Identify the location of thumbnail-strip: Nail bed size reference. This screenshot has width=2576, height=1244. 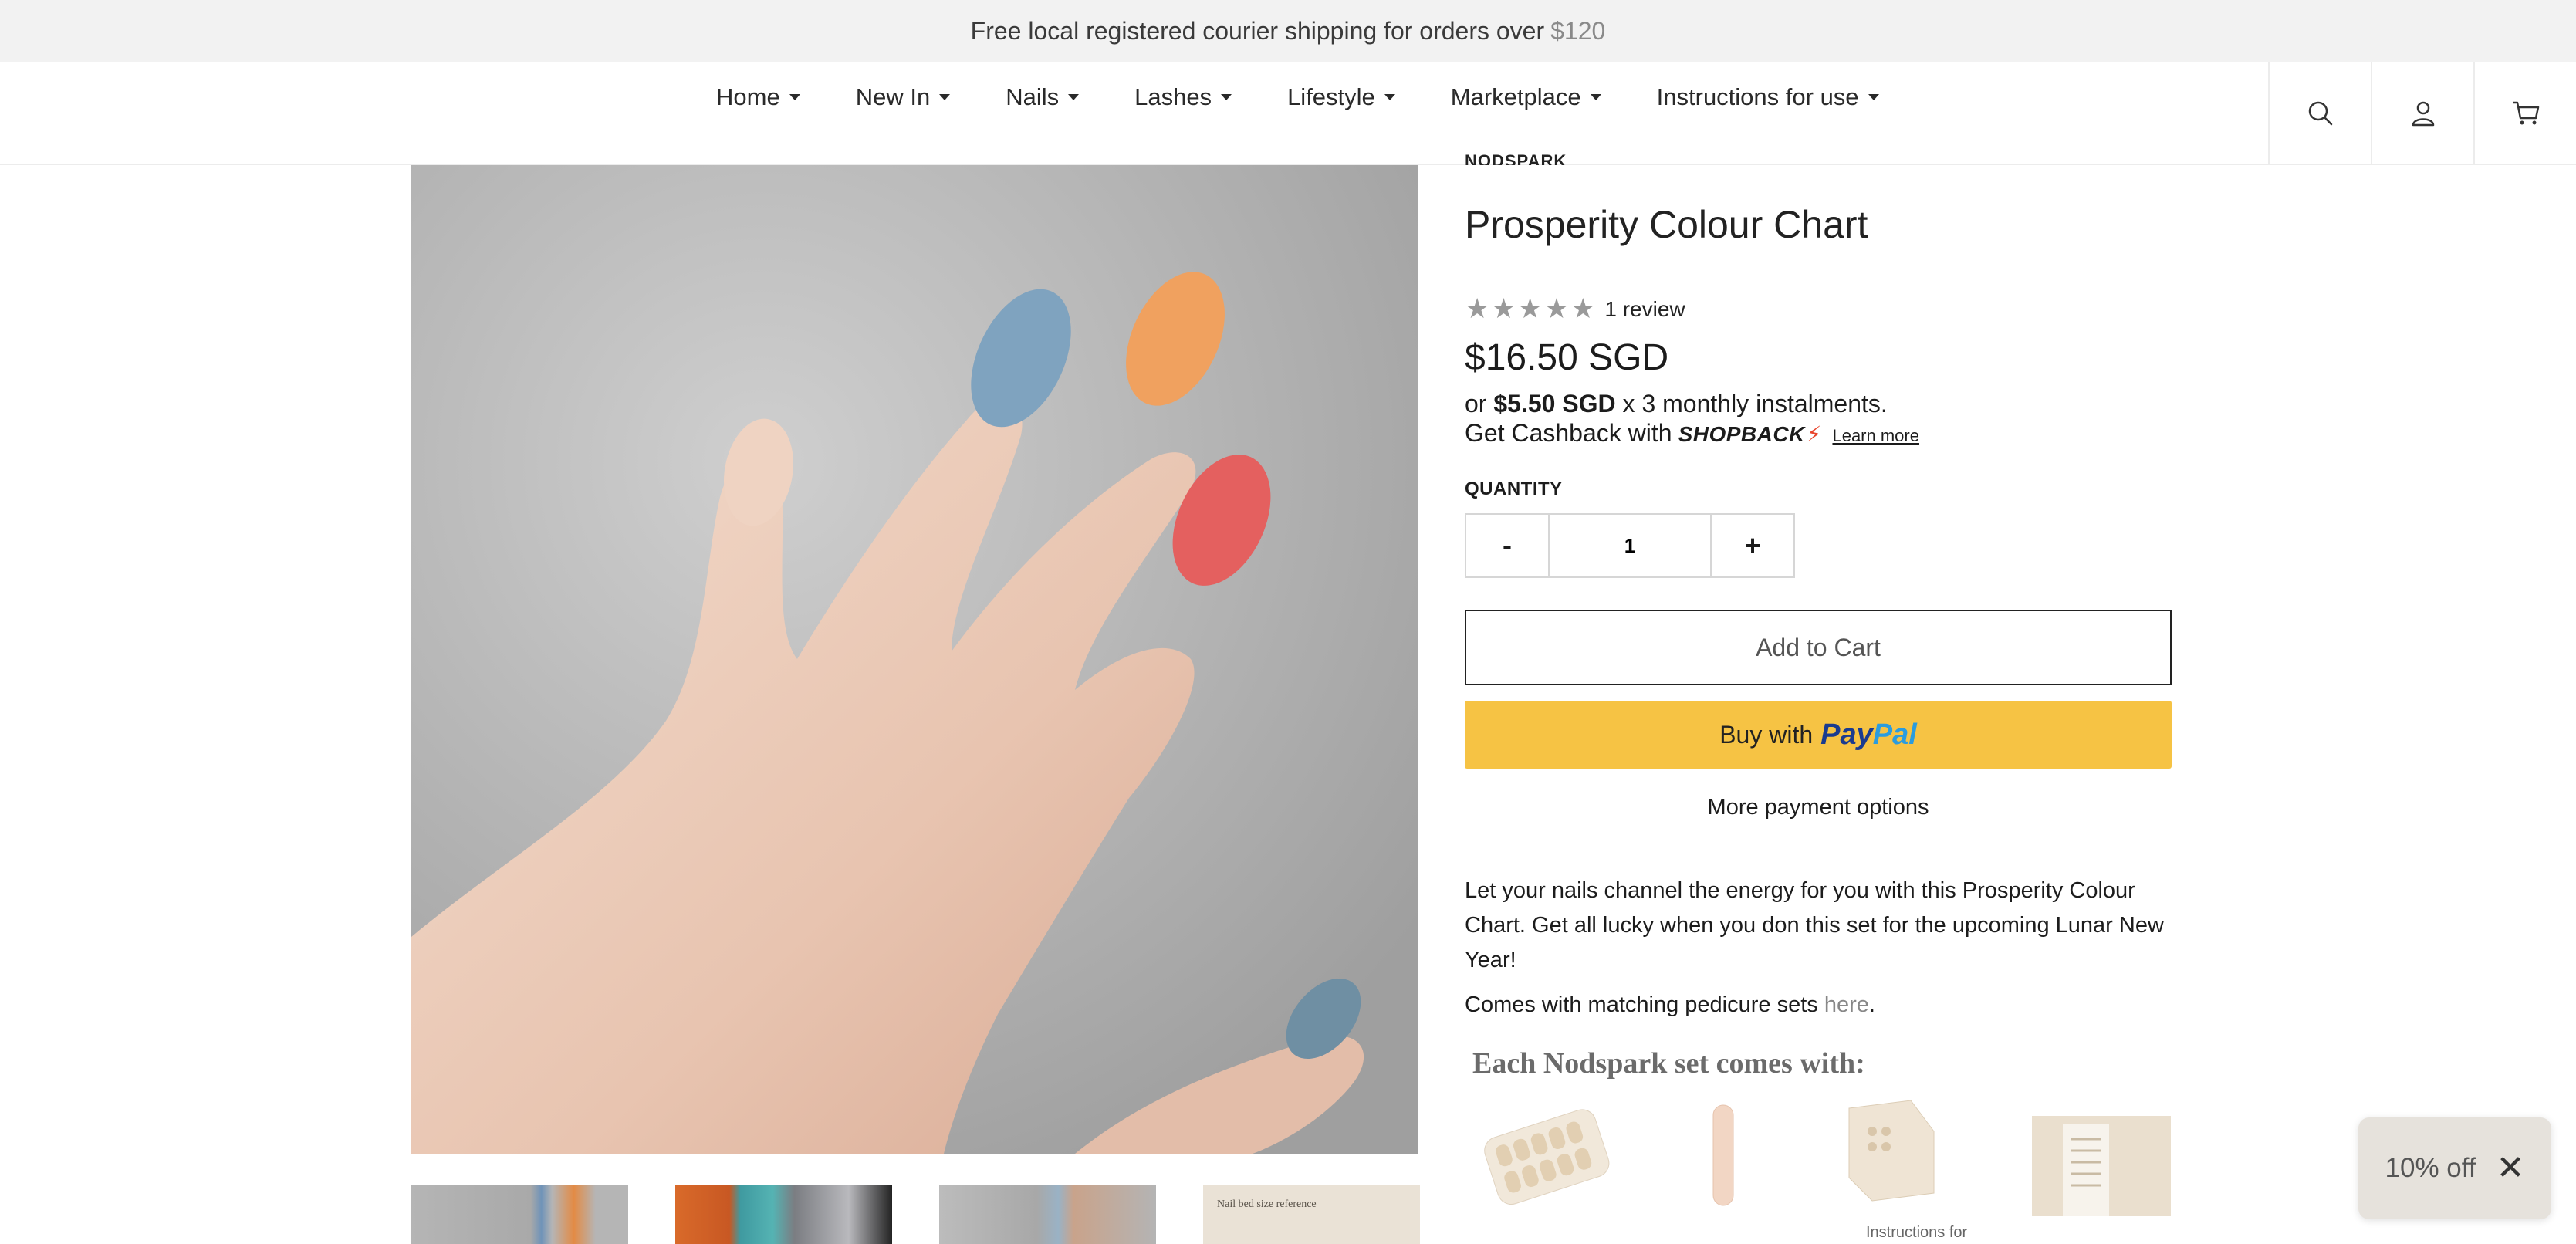
(939, 1214).